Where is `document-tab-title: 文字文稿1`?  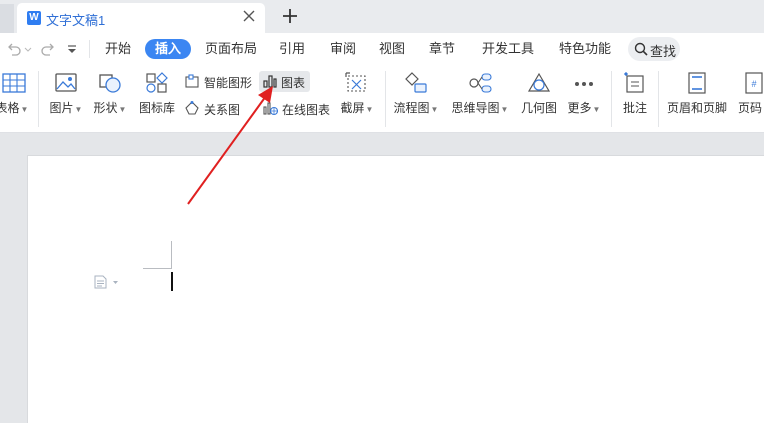 document-tab-title: 文字文稿1 is located at coordinates (76, 20).